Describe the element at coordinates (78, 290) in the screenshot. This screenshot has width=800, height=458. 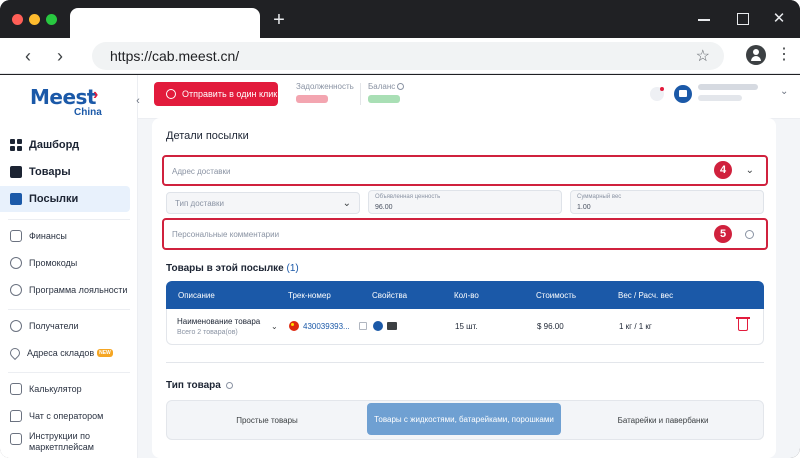
I see `sidebar-item-label: Программа лояльности` at that location.